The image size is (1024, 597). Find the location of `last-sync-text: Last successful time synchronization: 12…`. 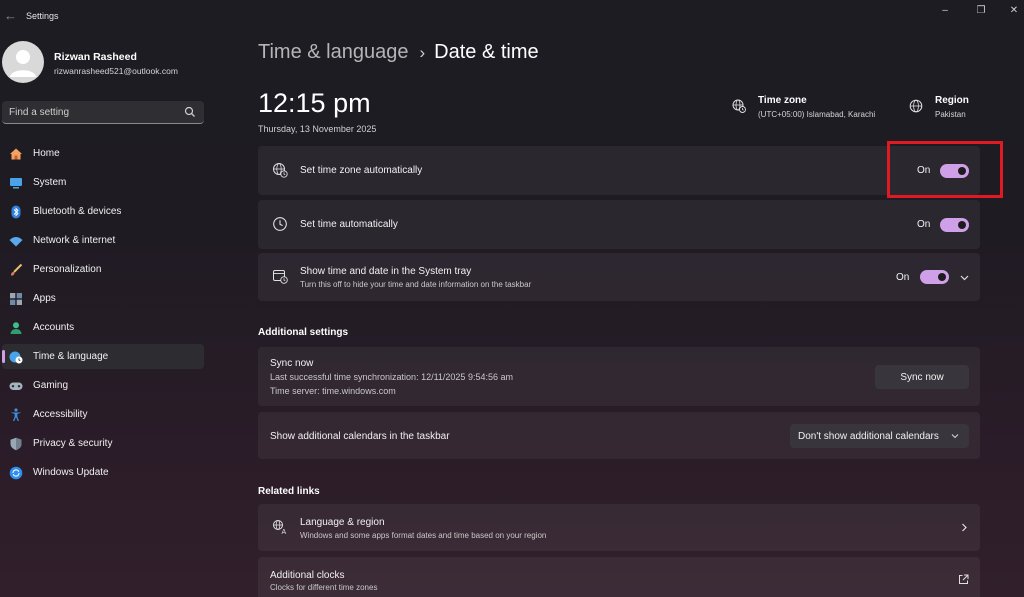

last-sync-text: Last successful time synchronization: 12… is located at coordinates (391, 377).